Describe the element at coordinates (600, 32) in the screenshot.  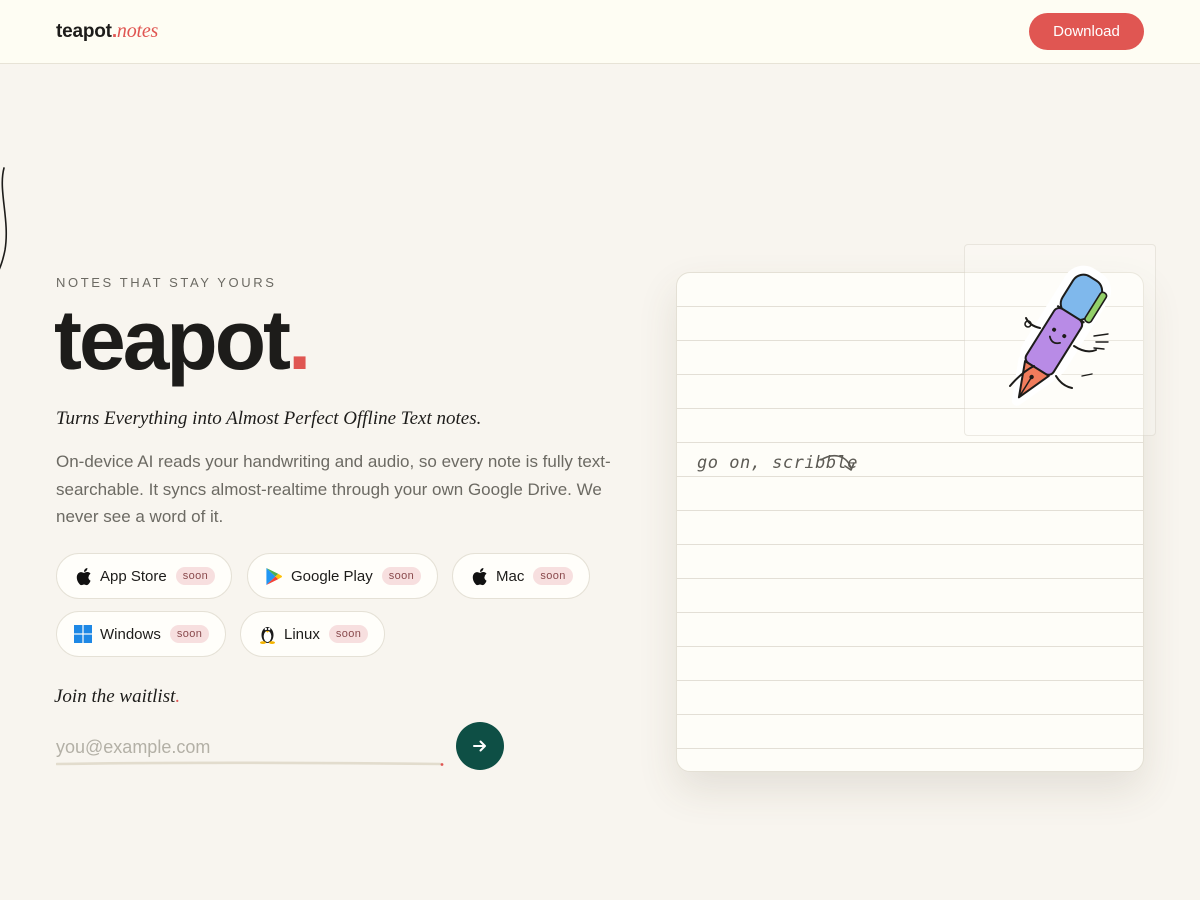
I see `top-navigation-bar: teapot.notes Download` at that location.